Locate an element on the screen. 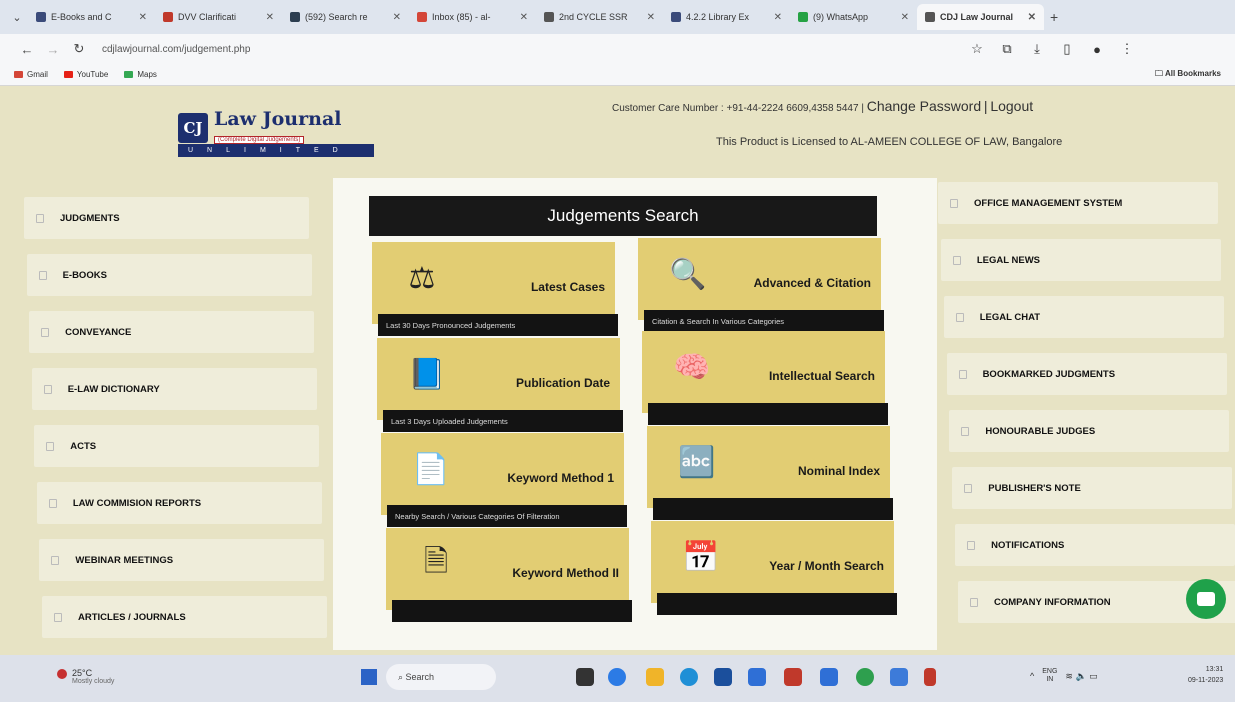 This screenshot has width=1235, height=702. left_menu-item: ACTS is located at coordinates (177, 446).